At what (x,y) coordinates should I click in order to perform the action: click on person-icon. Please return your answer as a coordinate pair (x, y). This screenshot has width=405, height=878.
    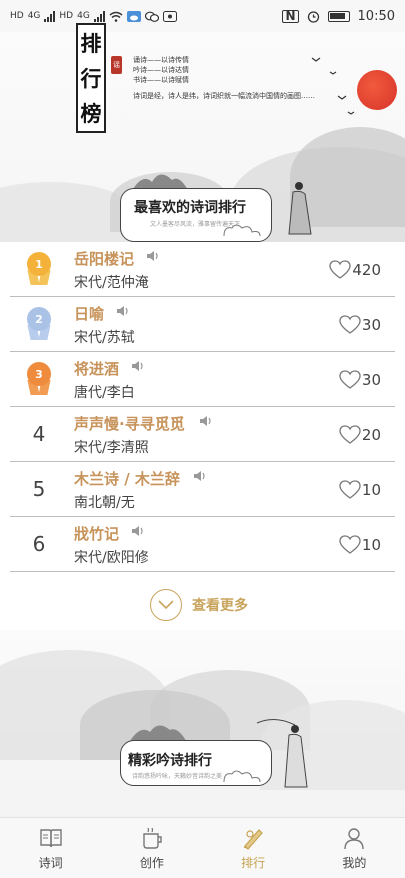
    Looking at the image, I should click on (354, 839).